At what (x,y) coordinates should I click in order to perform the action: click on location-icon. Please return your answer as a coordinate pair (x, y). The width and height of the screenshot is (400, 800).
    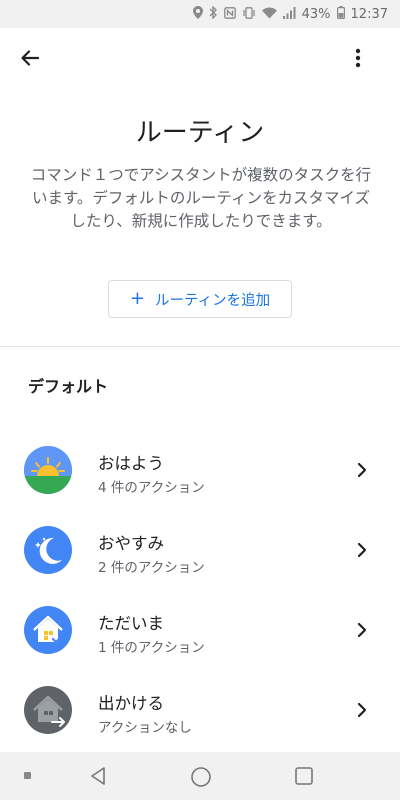
    Looking at the image, I should click on (197, 14).